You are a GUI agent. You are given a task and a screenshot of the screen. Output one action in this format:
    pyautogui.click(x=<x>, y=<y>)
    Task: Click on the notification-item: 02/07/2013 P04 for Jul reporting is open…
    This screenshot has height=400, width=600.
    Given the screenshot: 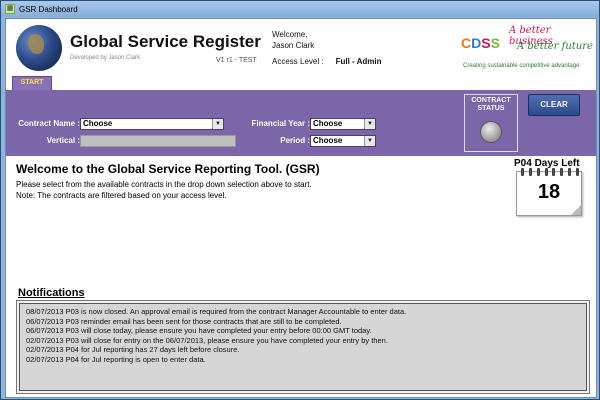 What is the action you would take?
    pyautogui.click(x=116, y=359)
    